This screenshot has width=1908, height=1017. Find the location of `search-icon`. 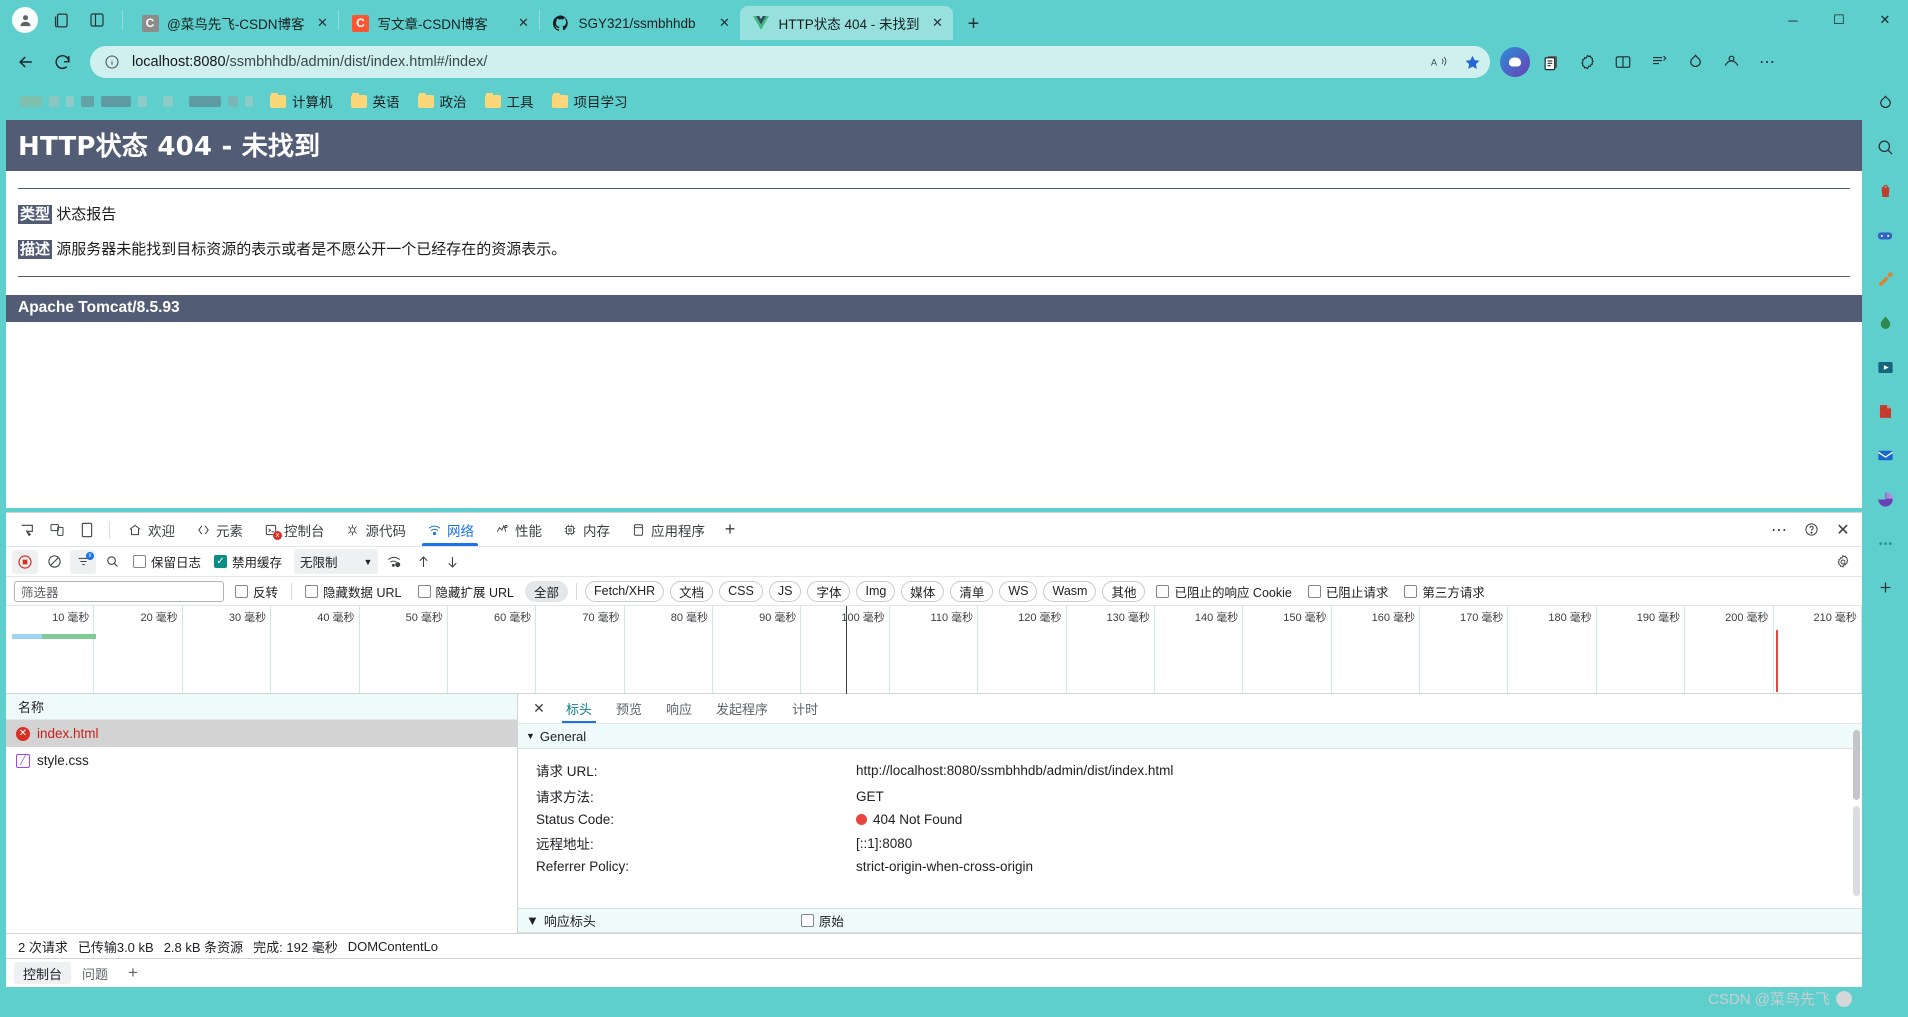

search-icon is located at coordinates (112, 562).